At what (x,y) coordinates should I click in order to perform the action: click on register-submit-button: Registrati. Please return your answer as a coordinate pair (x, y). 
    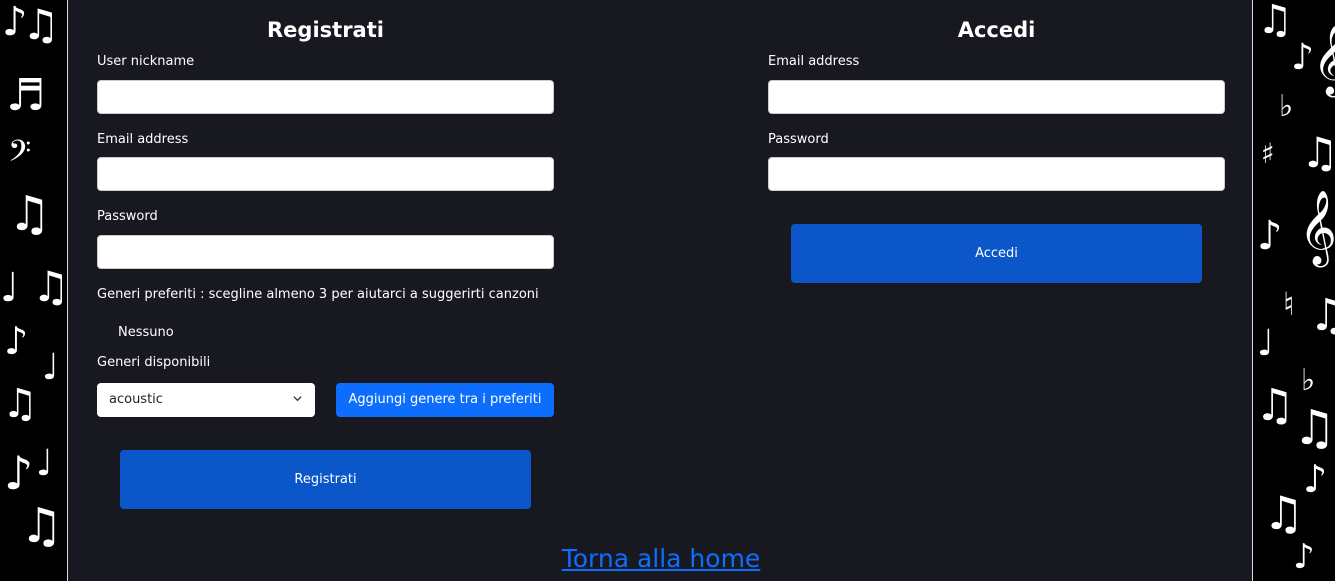
    Looking at the image, I should click on (325, 479).